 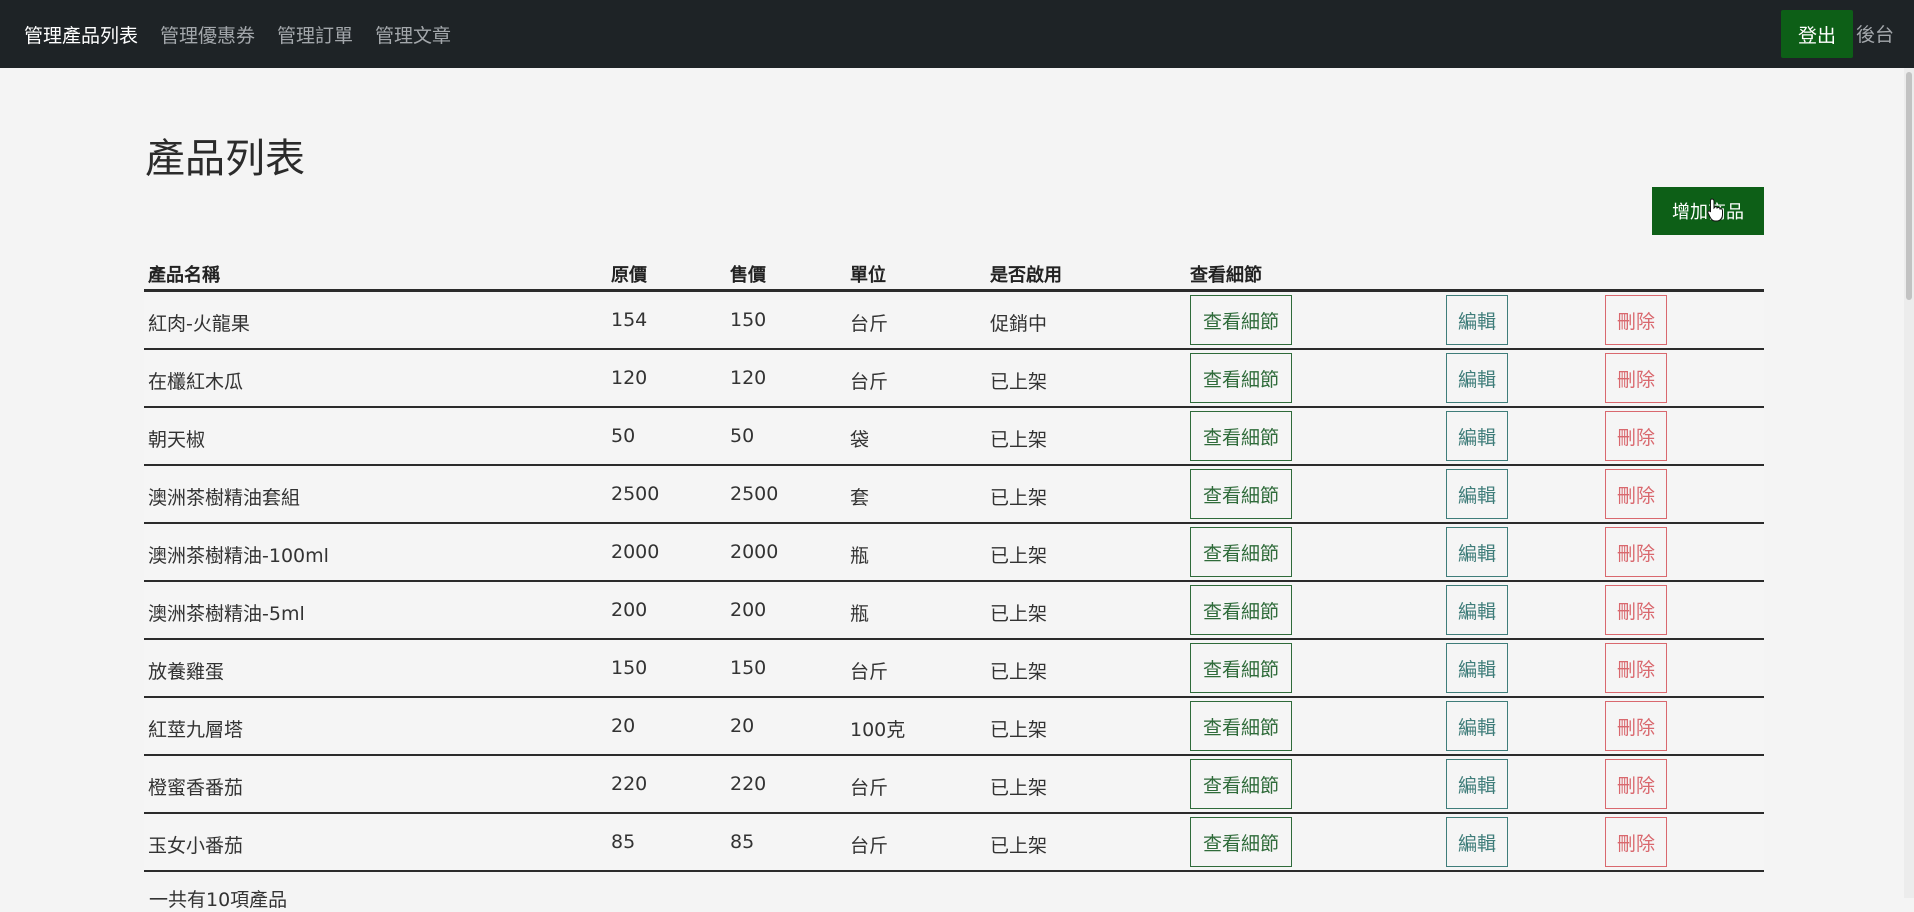 What do you see at coordinates (860, 440) in the screenshot?
I see `cell-unit: 袋` at bounding box center [860, 440].